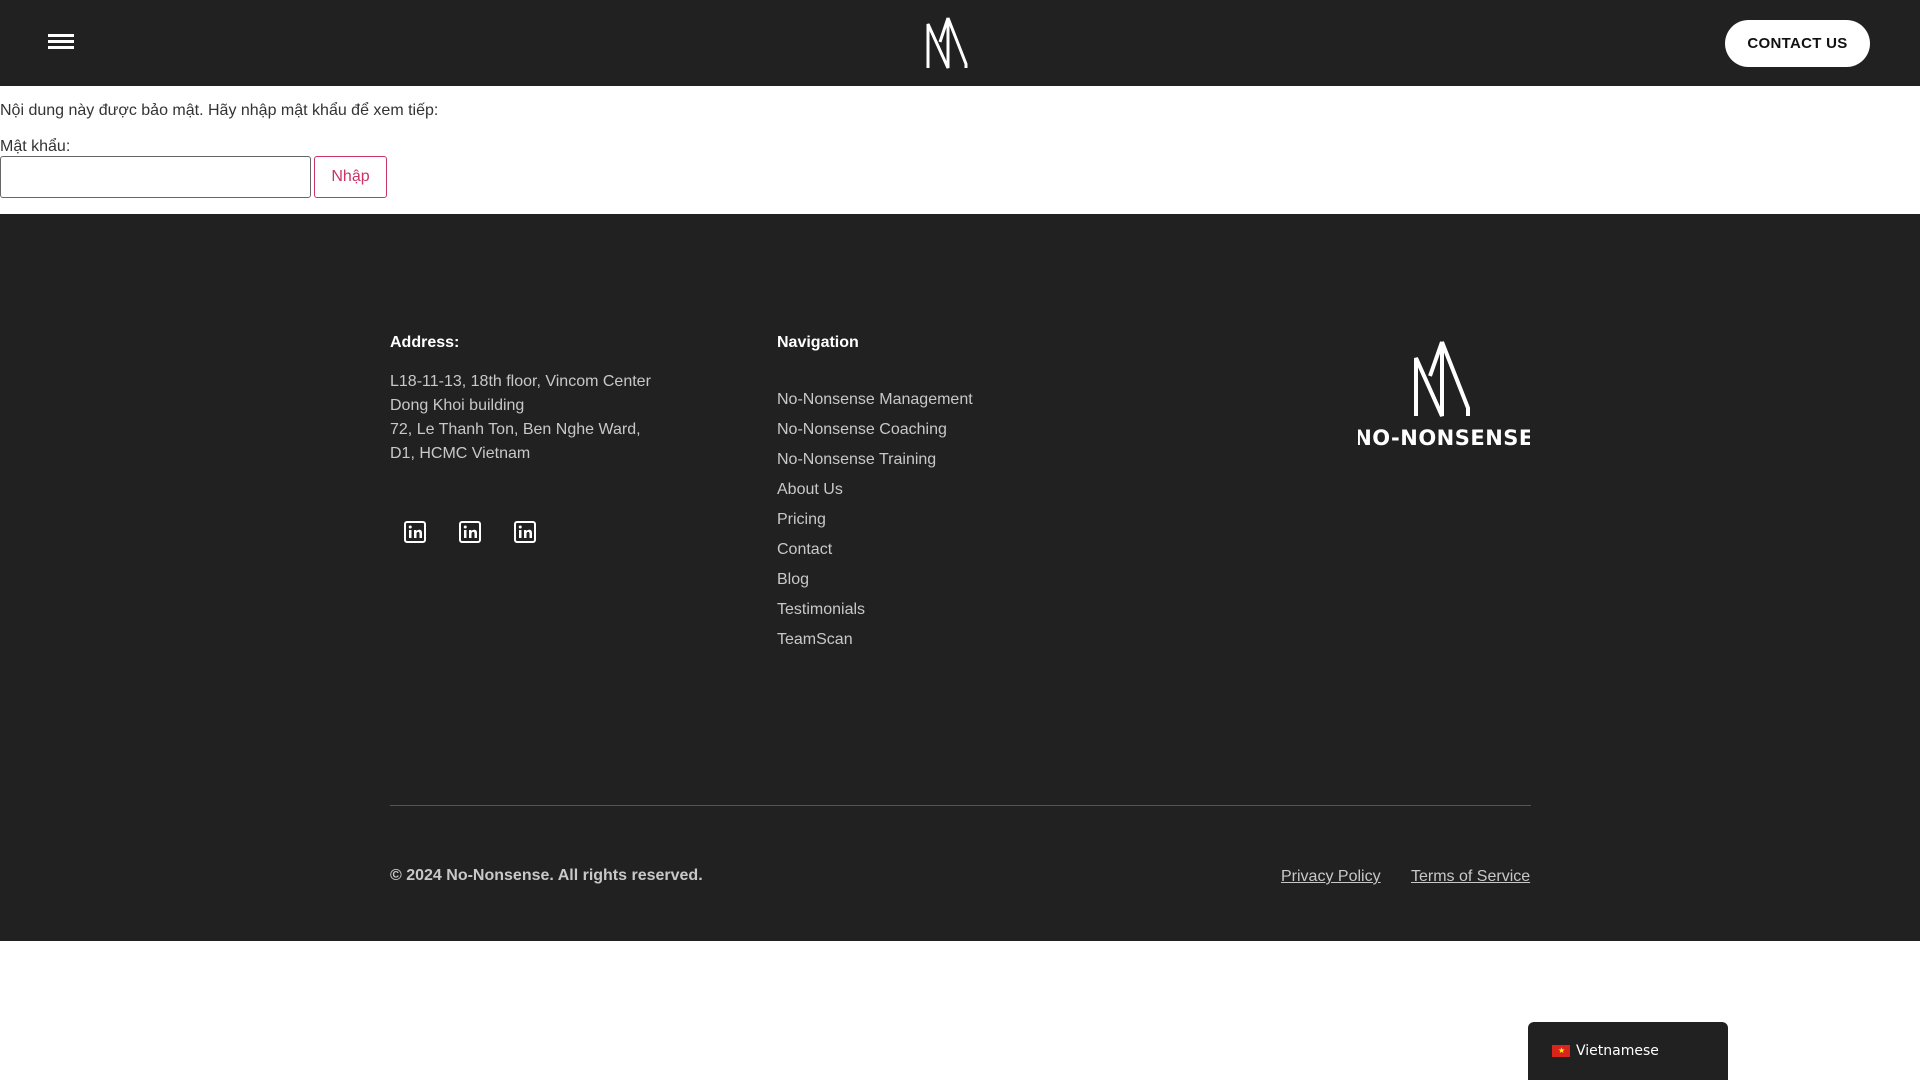 The height and width of the screenshot is (1080, 1920). What do you see at coordinates (515, 429) in the screenshot?
I see `address-line: 72, Le Thanh Ton, Ben Nghe Ward,` at bounding box center [515, 429].